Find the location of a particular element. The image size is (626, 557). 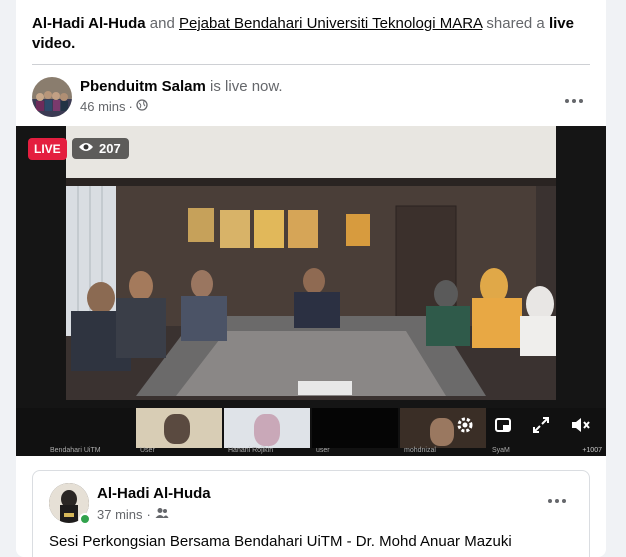

post-time: 46 mins is located at coordinates (103, 106).